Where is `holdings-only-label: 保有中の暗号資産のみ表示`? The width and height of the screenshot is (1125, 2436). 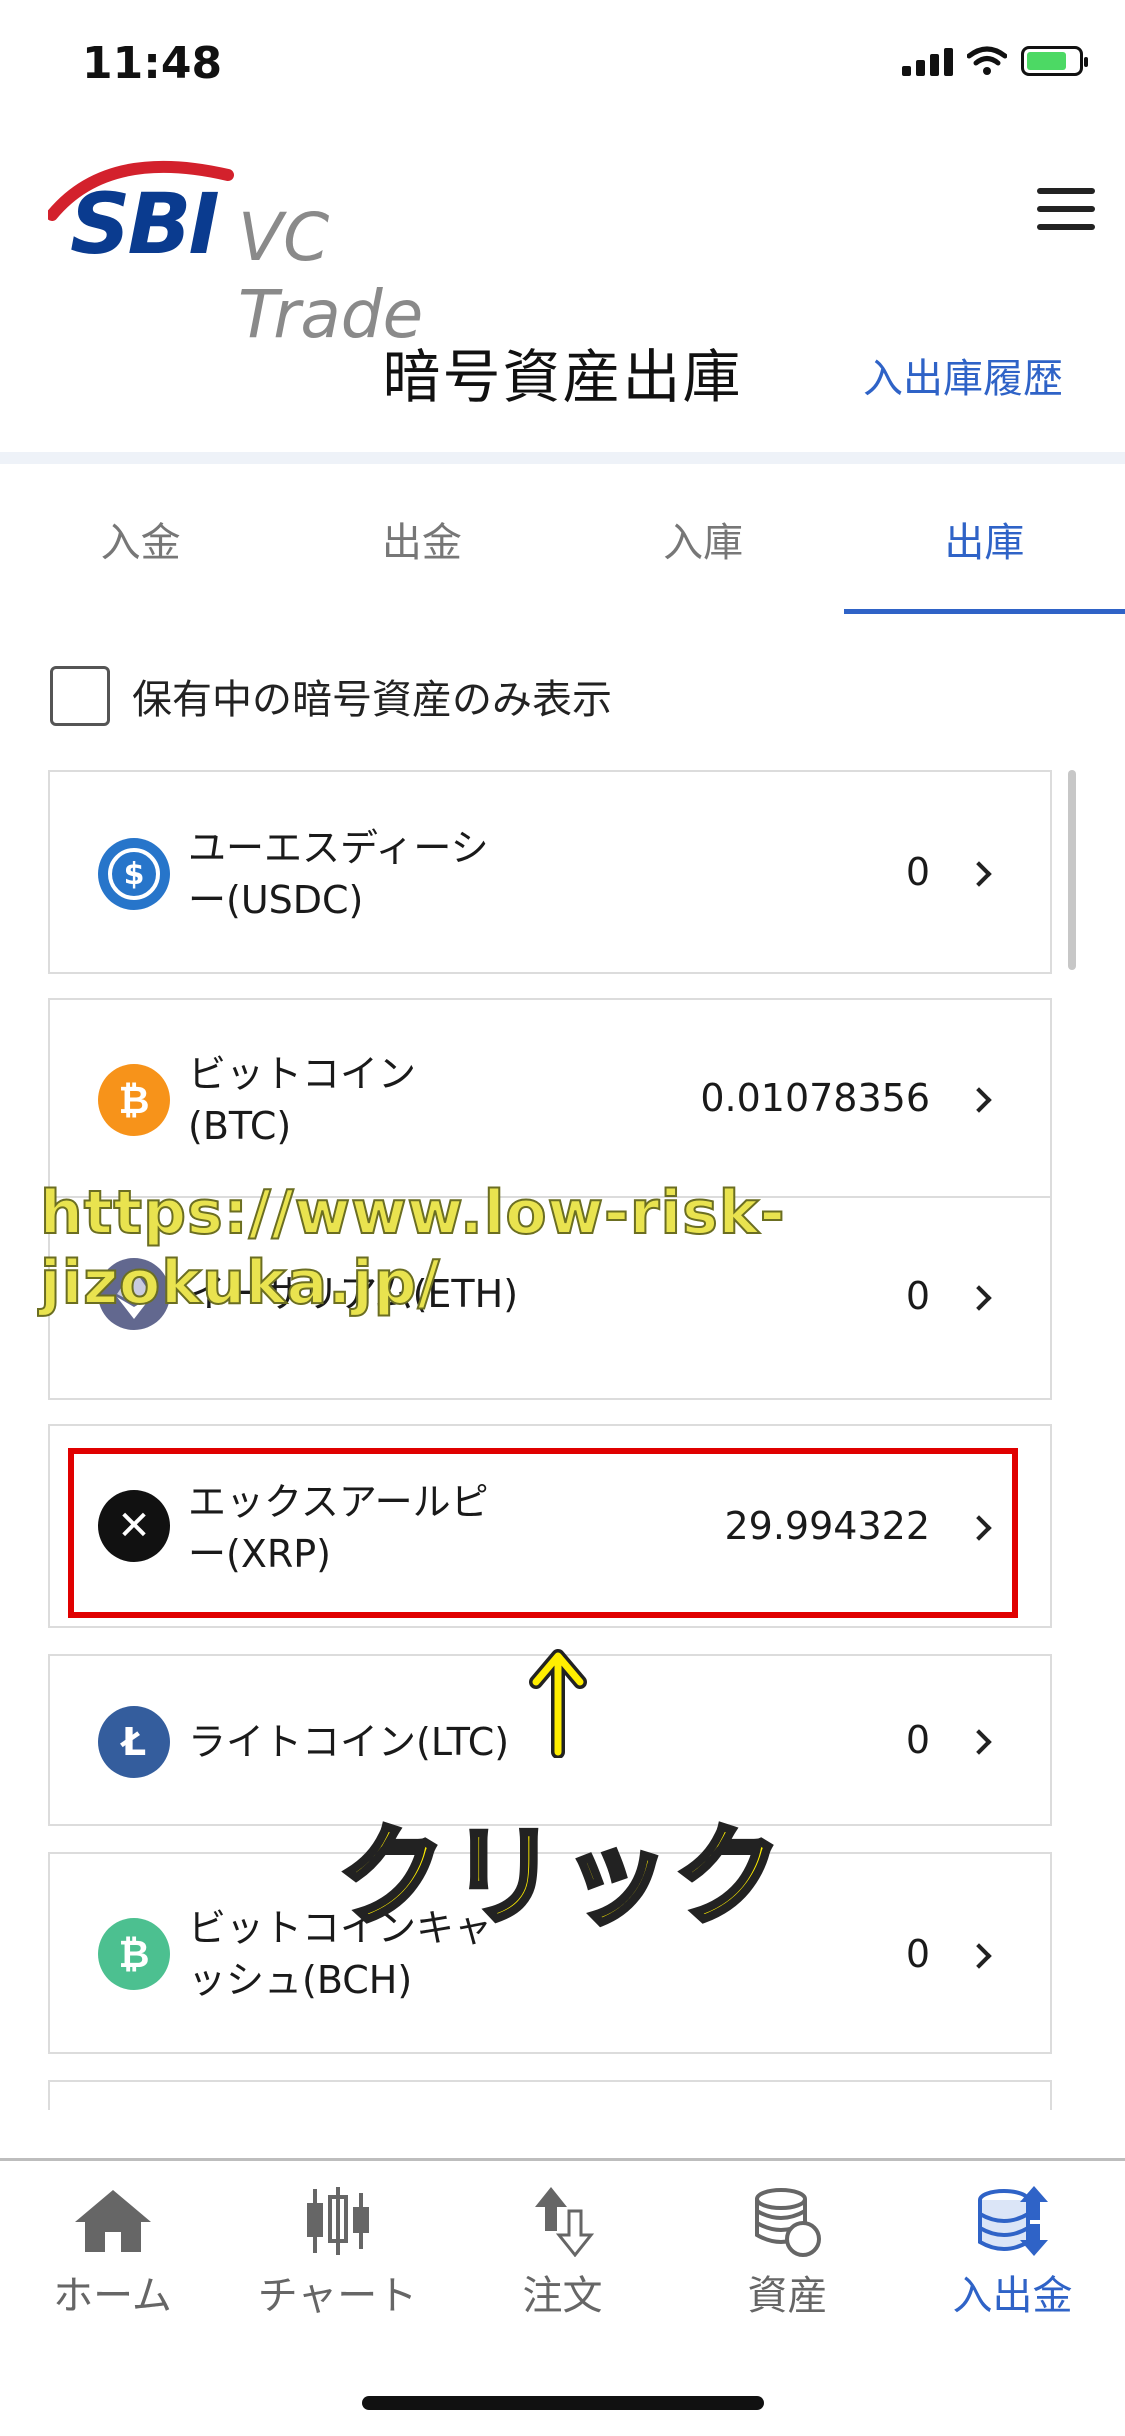
holdings-only-label: 保有中の暗号資産のみ表示 is located at coordinates (372, 700).